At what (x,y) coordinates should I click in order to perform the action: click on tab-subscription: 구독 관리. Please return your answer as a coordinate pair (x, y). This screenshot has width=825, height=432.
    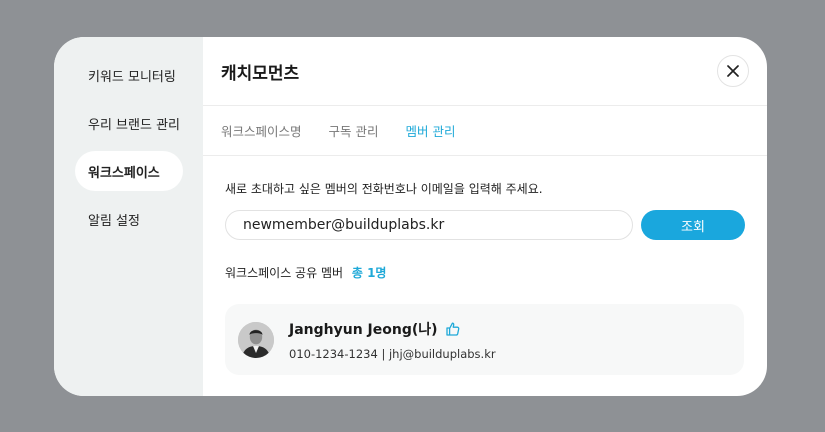
    Looking at the image, I should click on (354, 130).